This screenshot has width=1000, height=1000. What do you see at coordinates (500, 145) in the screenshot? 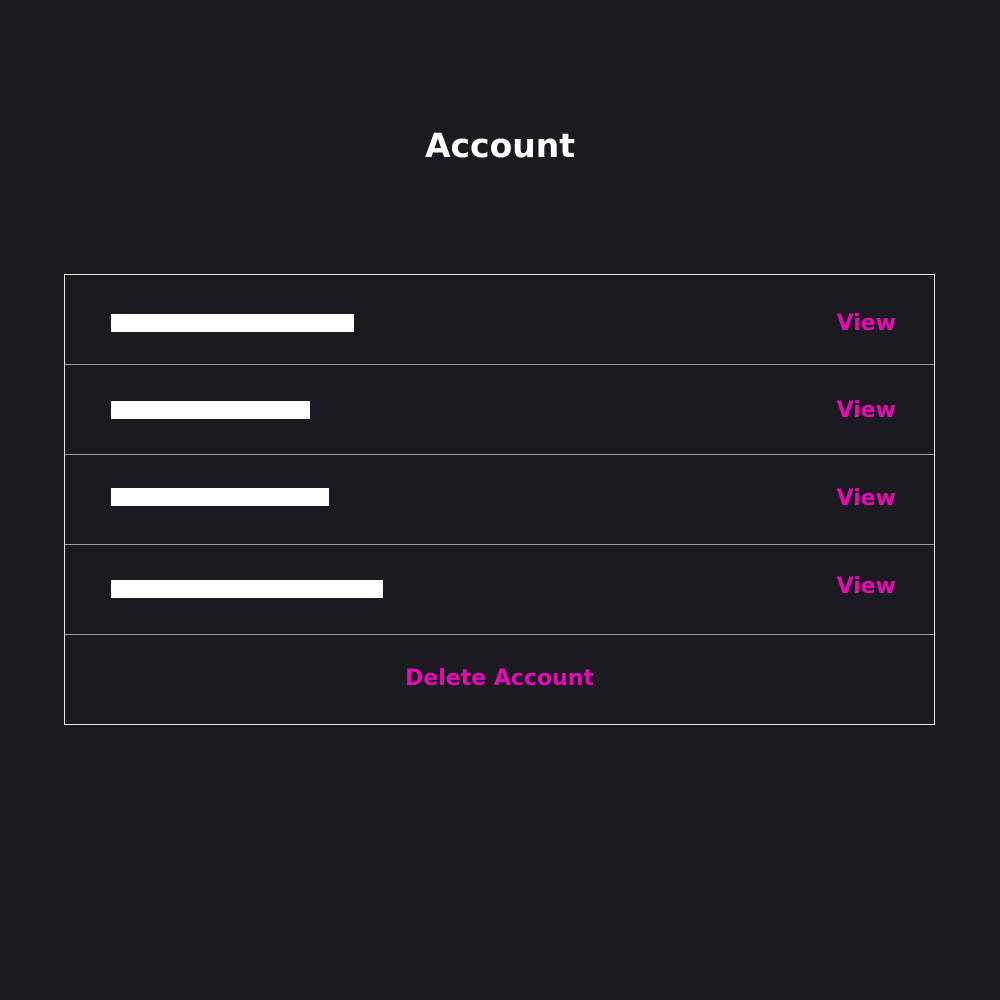
I see `page-title: Account` at bounding box center [500, 145].